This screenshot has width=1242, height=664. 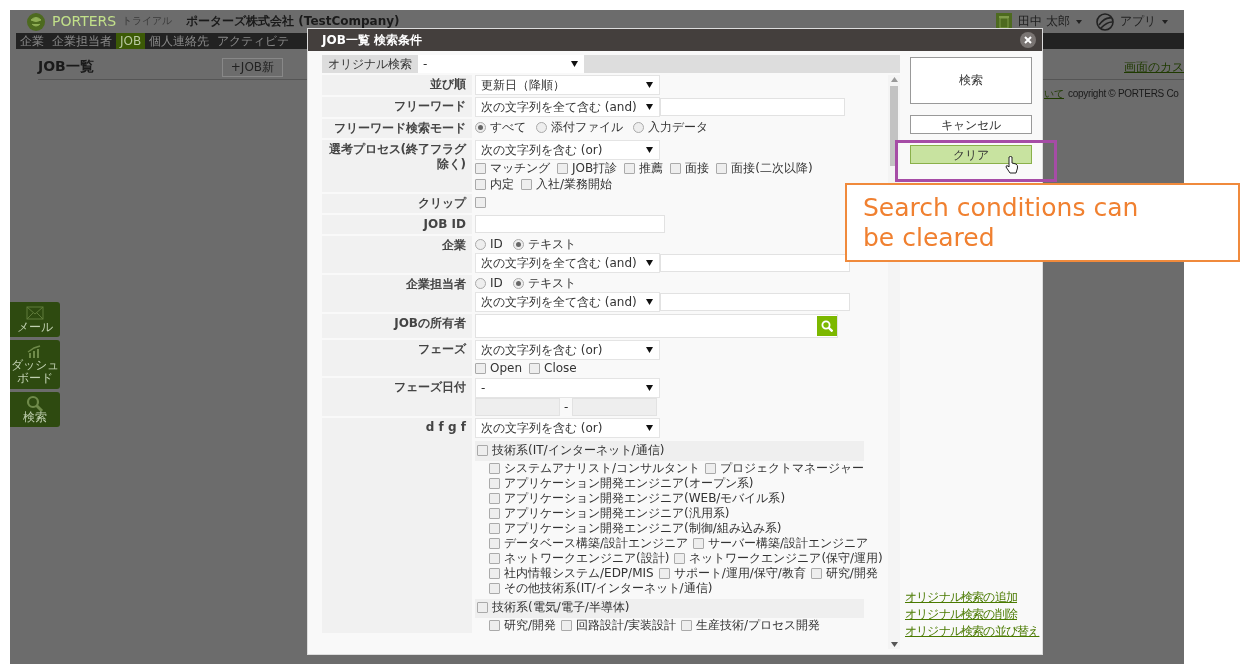 What do you see at coordinates (66, 67) in the screenshot?
I see `page-title: JOB一覧` at bounding box center [66, 67].